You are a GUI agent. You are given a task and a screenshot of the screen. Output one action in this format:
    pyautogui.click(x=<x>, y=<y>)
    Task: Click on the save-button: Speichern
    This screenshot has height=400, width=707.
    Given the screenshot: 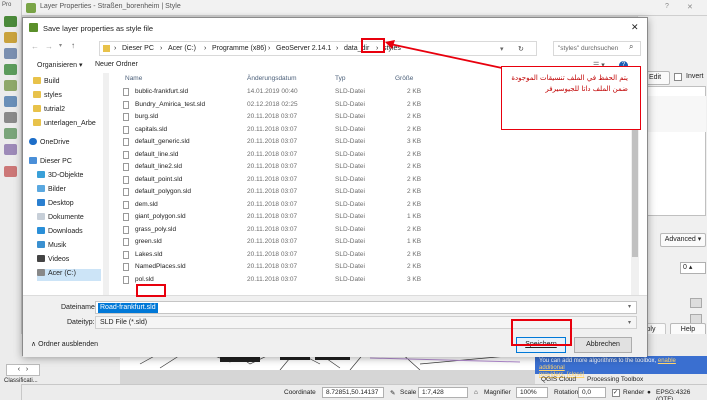 What is the action you would take?
    pyautogui.click(x=541, y=345)
    